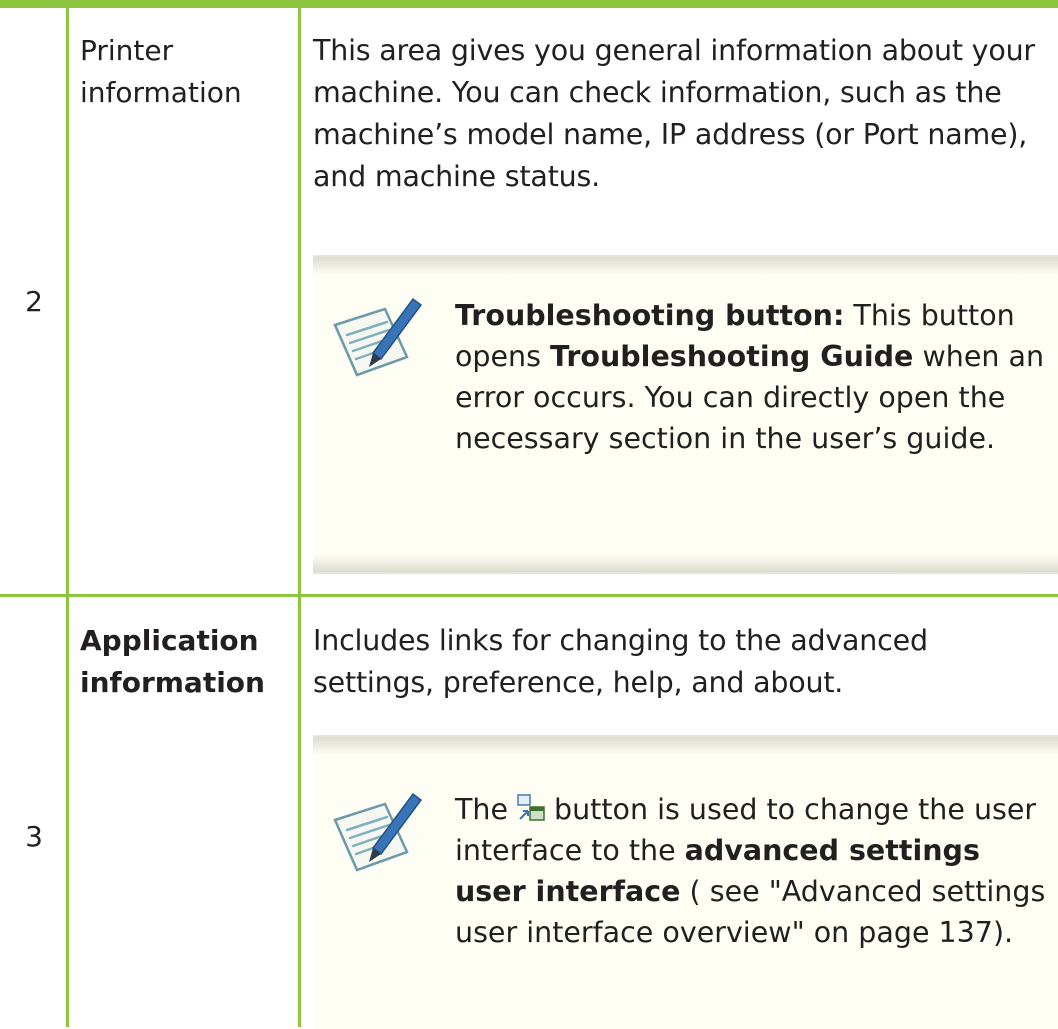 The image size is (1058, 1029). What do you see at coordinates (172, 661) in the screenshot?
I see `row-label: Application information` at bounding box center [172, 661].